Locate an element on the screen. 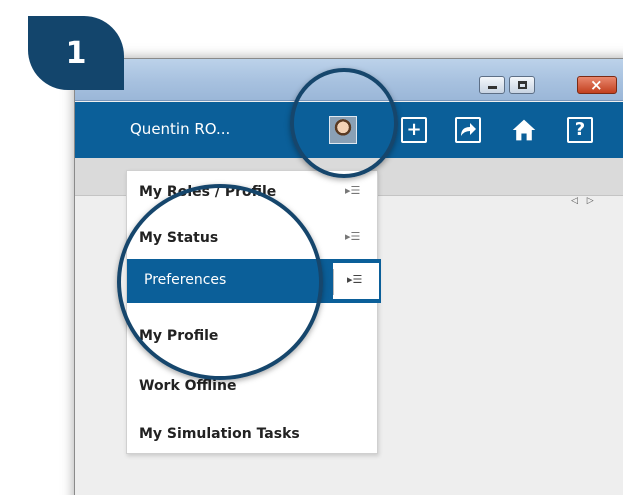 The image size is (623, 495). minimize-button is located at coordinates (492, 85).